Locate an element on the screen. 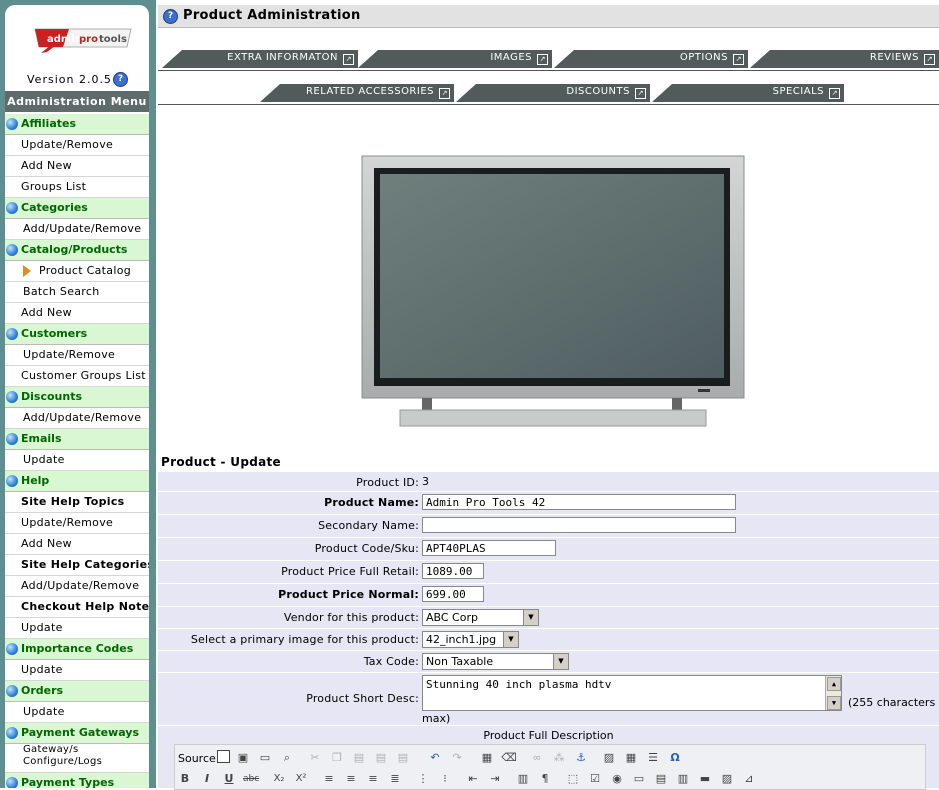 The height and width of the screenshot is (790, 939). align-right-icon: ≡ is located at coordinates (373, 779).